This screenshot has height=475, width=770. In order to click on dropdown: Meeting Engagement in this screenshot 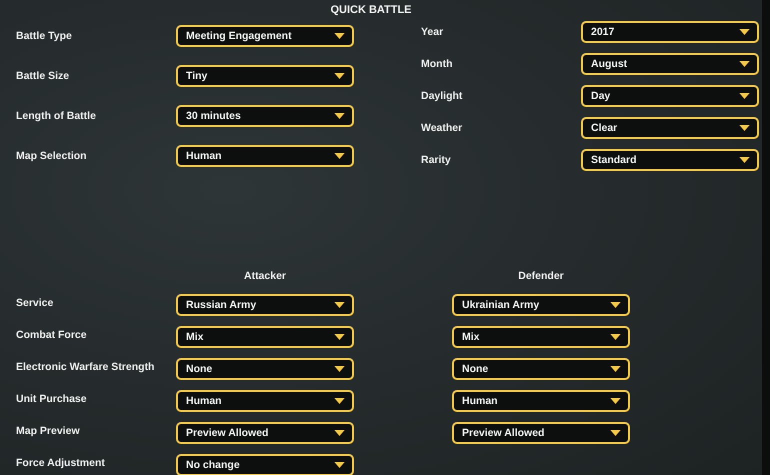, I will do `click(265, 36)`.